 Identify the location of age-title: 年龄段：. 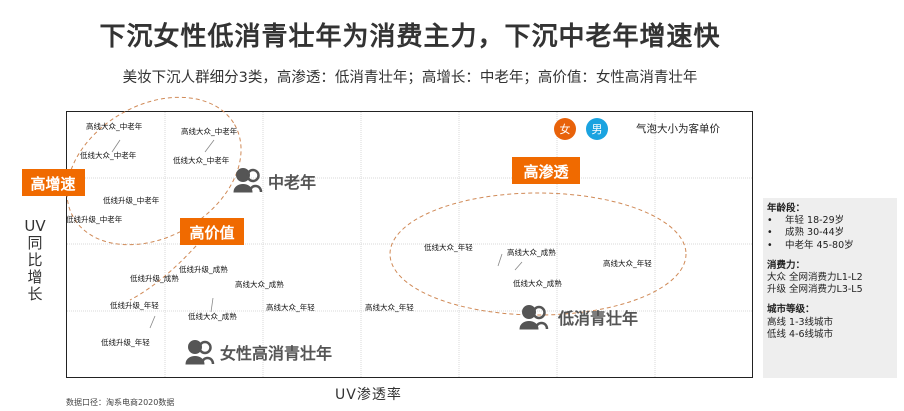
(786, 208).